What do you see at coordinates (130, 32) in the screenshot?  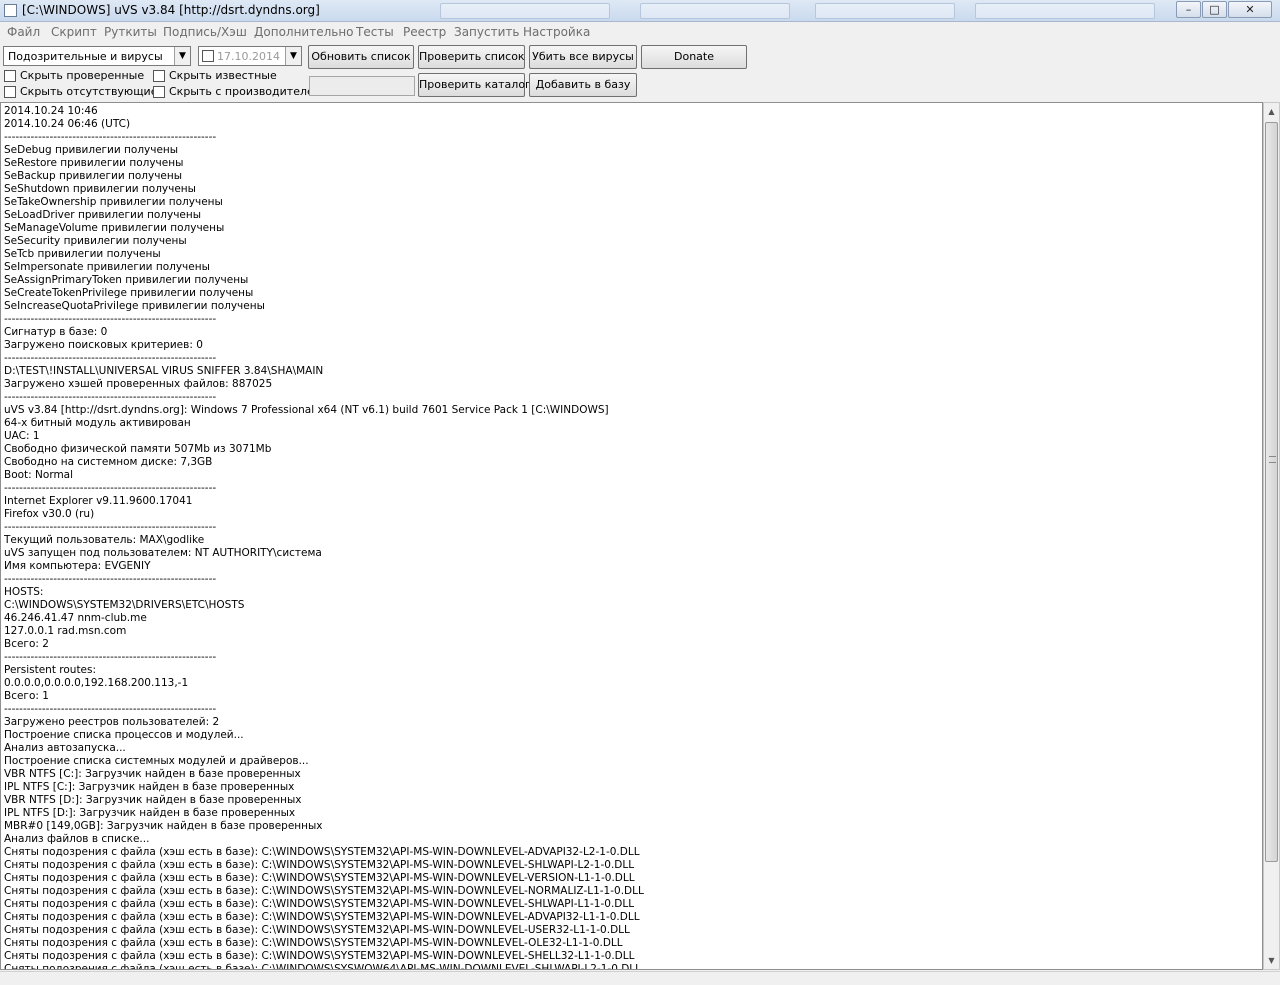 I see `menu-rootkits: Руткиты` at bounding box center [130, 32].